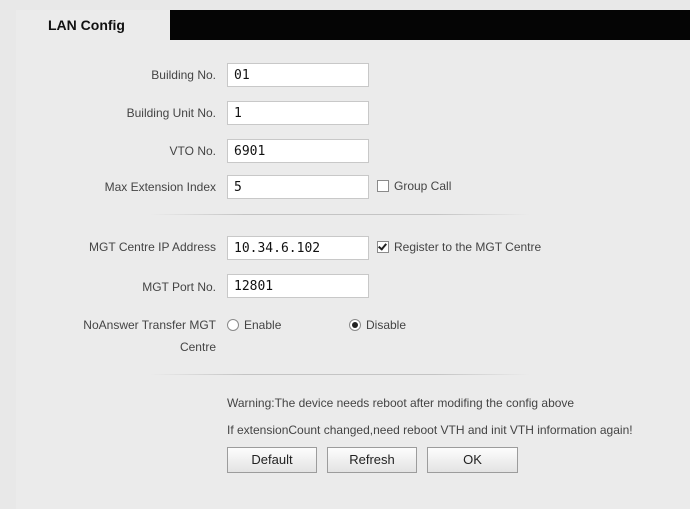 The height and width of the screenshot is (509, 690). Describe the element at coordinates (386, 325) in the screenshot. I see `disable-radio-label: Disable` at that location.